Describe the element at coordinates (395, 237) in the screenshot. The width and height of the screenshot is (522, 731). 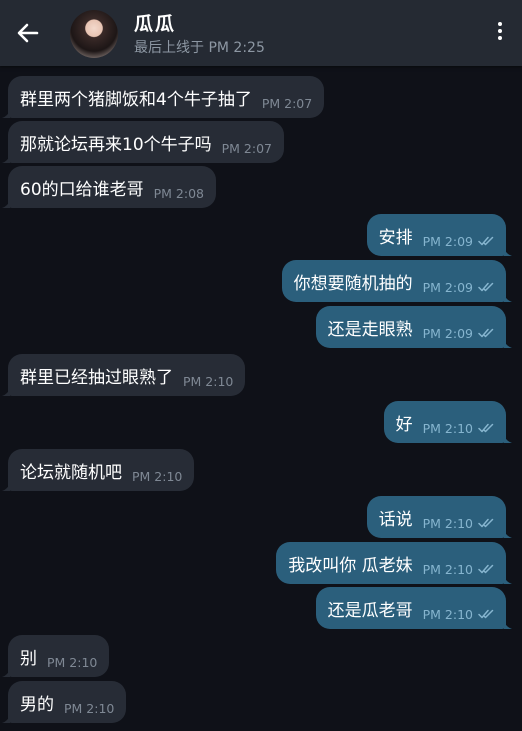
I see `message-text: 安排` at that location.